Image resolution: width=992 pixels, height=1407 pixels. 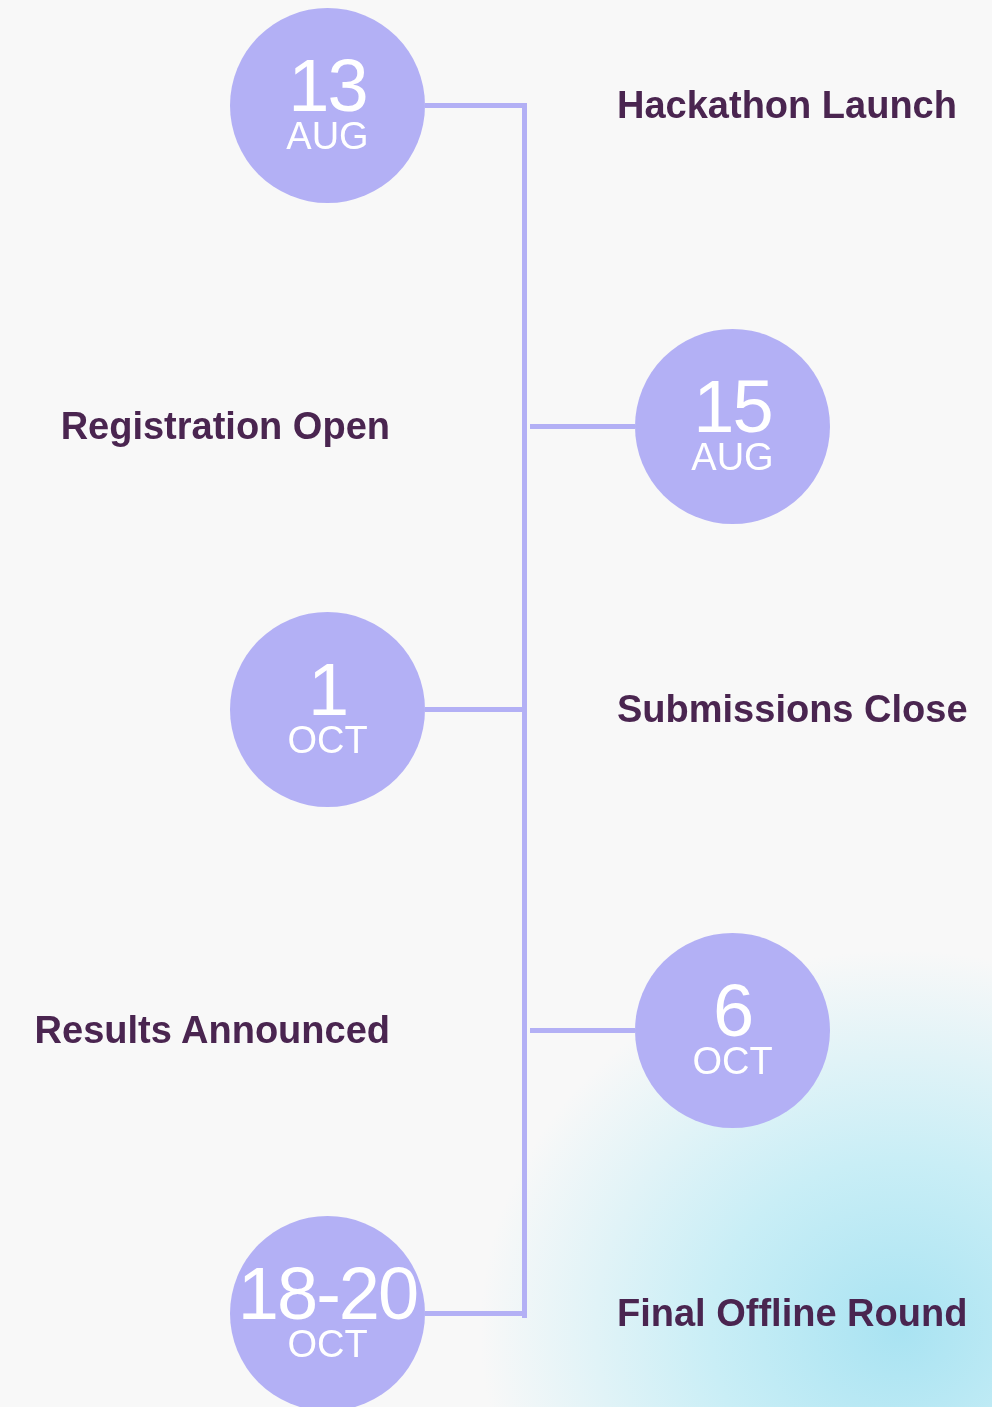 What do you see at coordinates (792, 1313) in the screenshot?
I see `event-title: Final Offline Round` at bounding box center [792, 1313].